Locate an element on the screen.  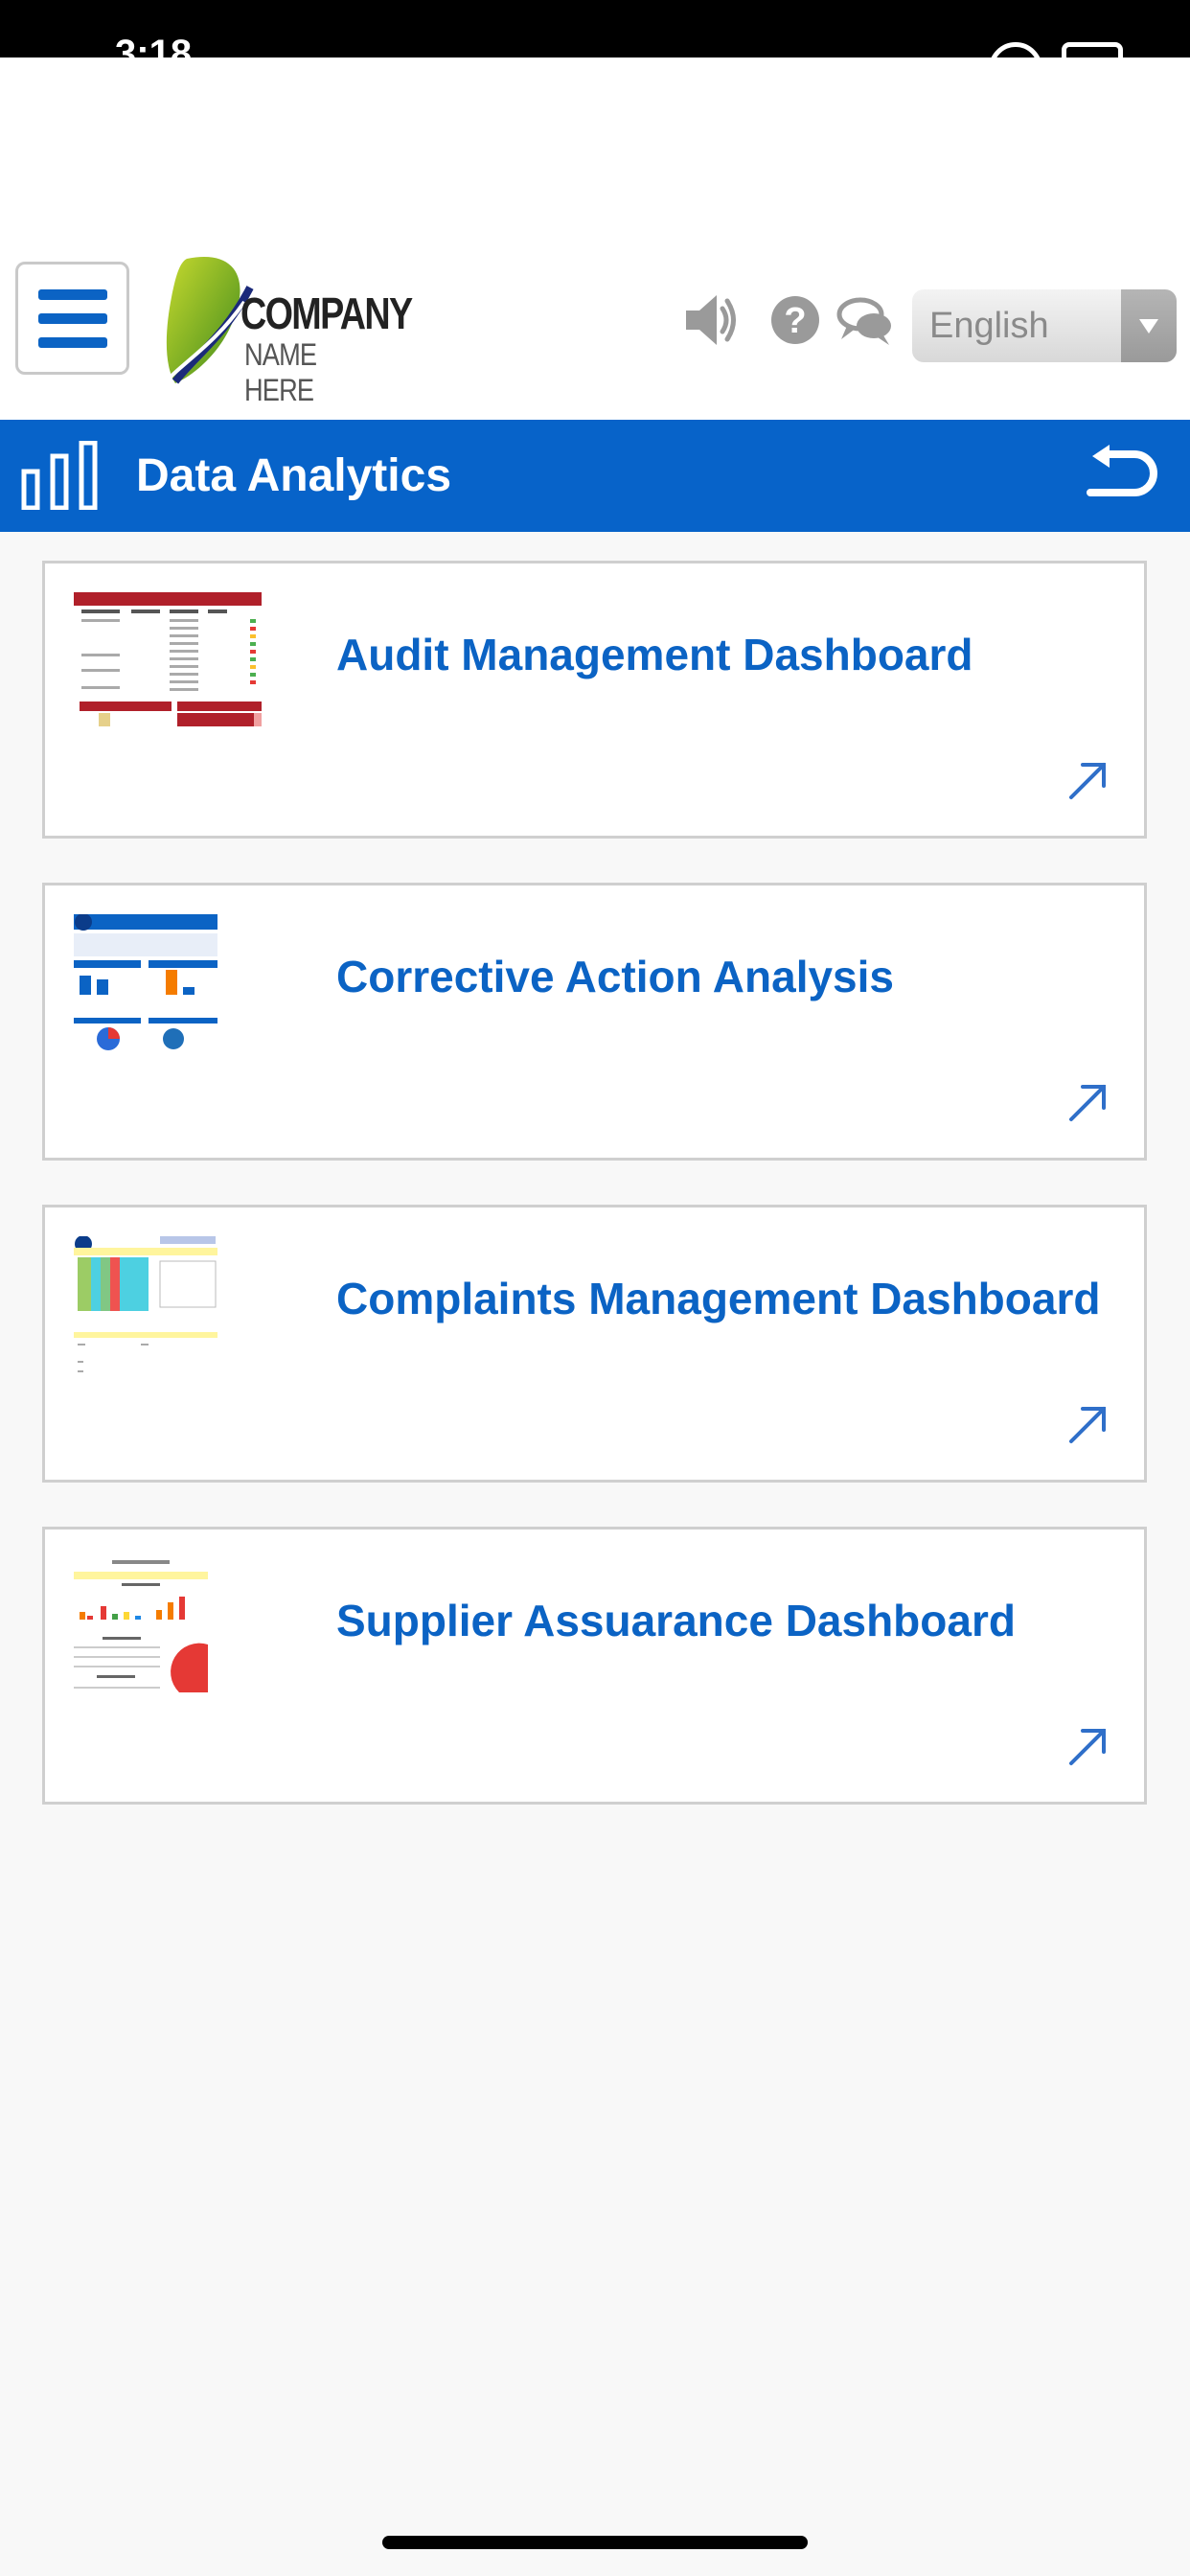
dashboard-card: Audit Management Dashboard is located at coordinates (594, 700).